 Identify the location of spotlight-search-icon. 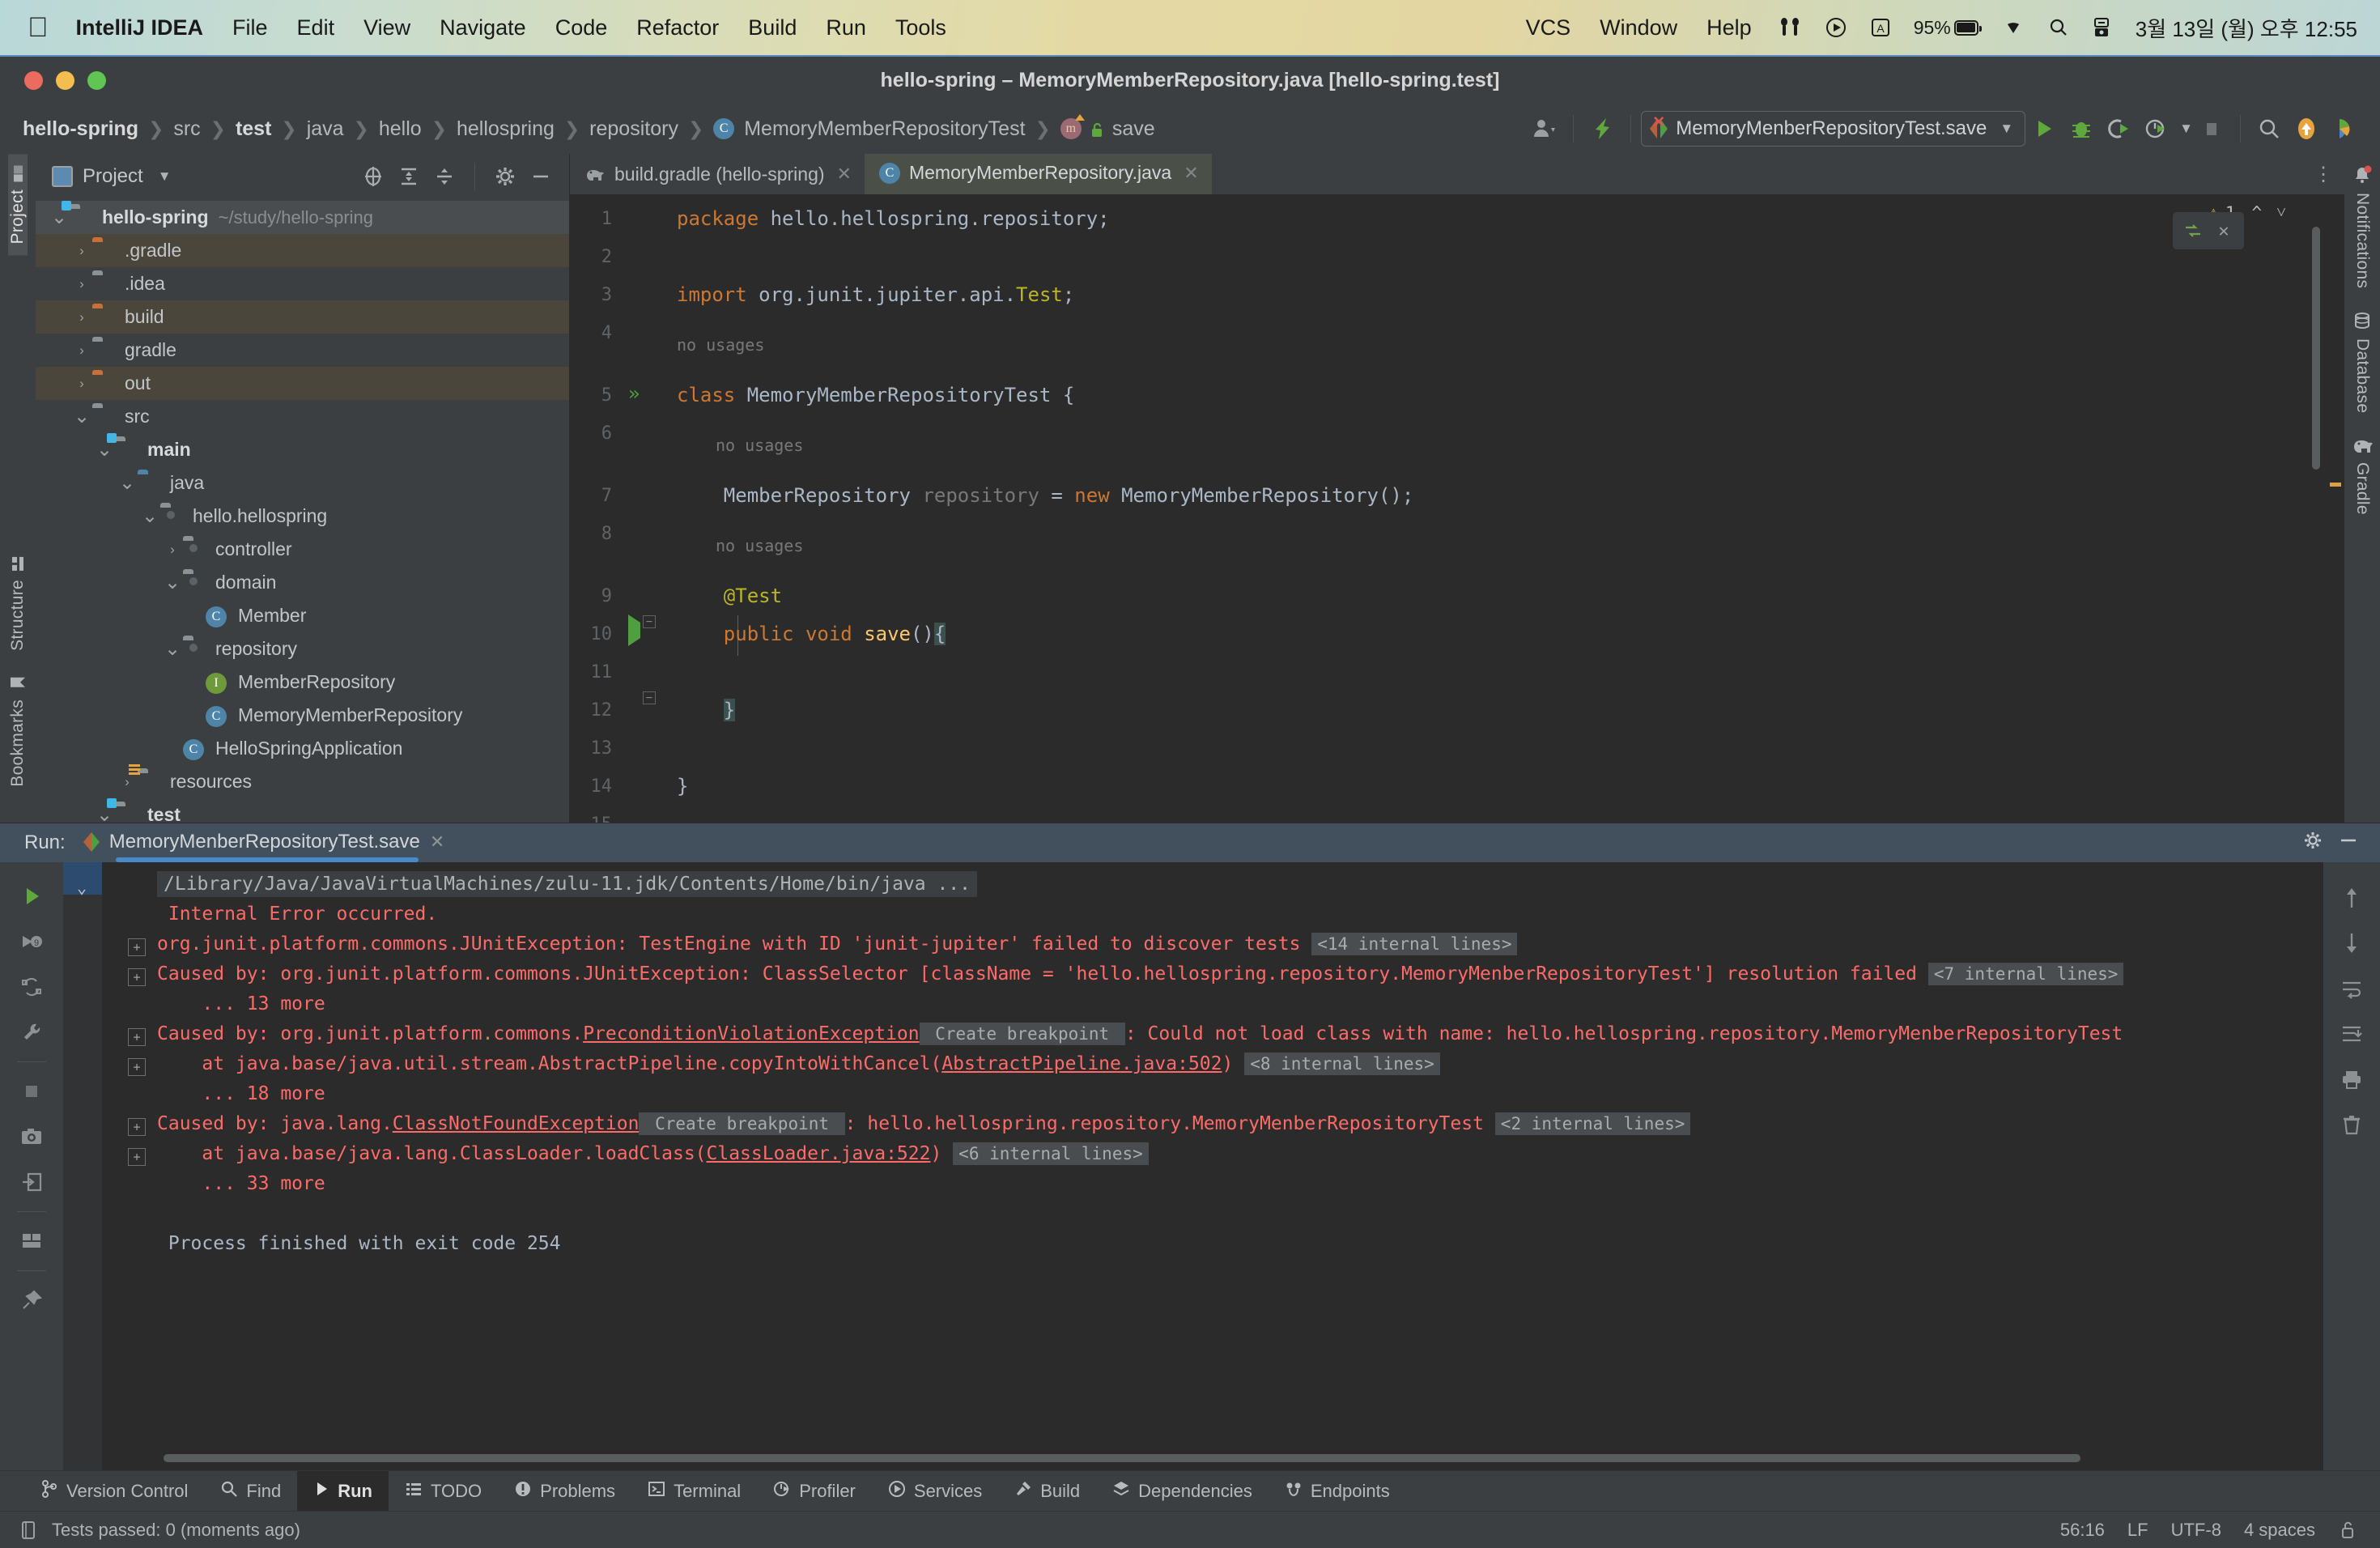
(2058, 27).